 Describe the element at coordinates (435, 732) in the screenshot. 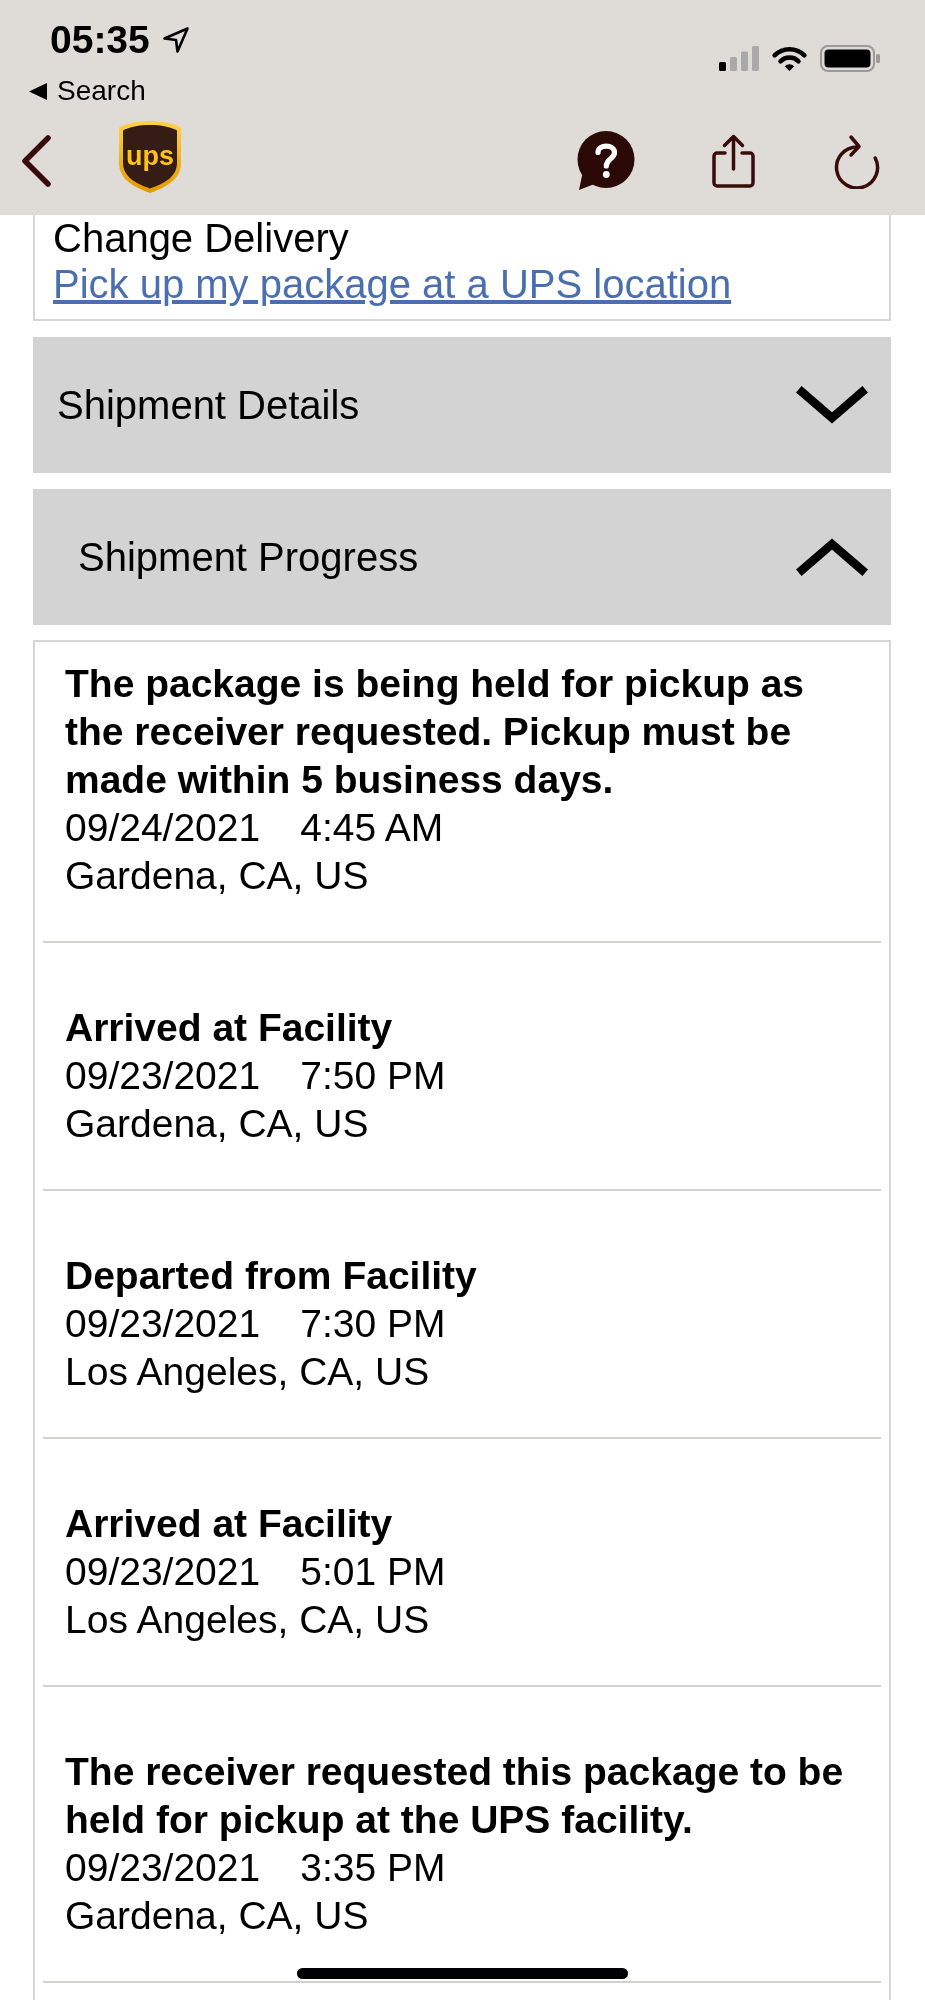

I see `event-description: The package is being held for pickup as the receiver requested. Pickup must be made within 5 business days.` at that location.